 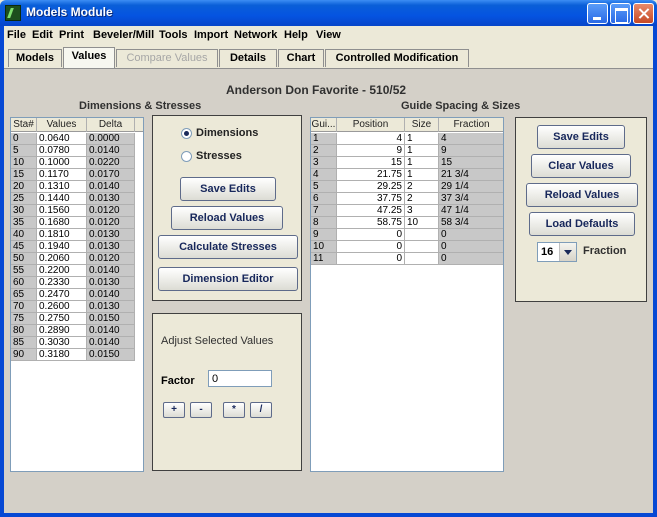 What do you see at coordinates (234, 410) in the screenshot?
I see `multiply-button: *` at bounding box center [234, 410].